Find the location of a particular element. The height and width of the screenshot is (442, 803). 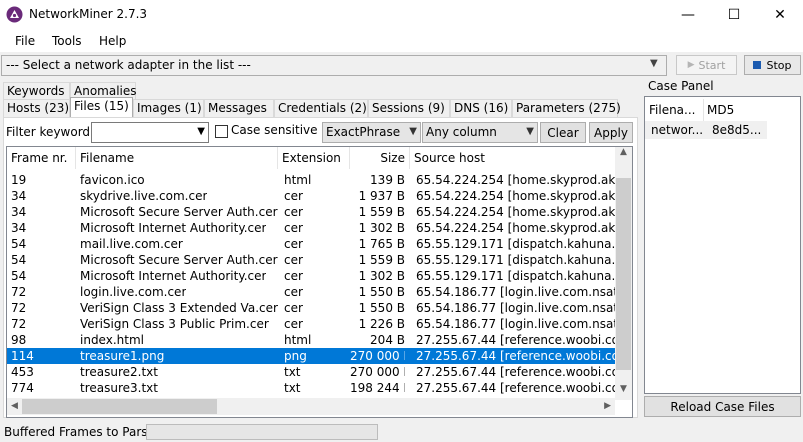

window-title: NetworkMiner 2.7.3 is located at coordinates (88, 14).